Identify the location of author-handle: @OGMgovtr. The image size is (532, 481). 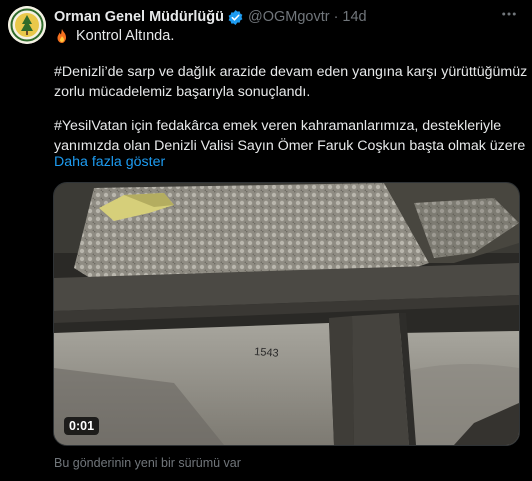
(289, 17).